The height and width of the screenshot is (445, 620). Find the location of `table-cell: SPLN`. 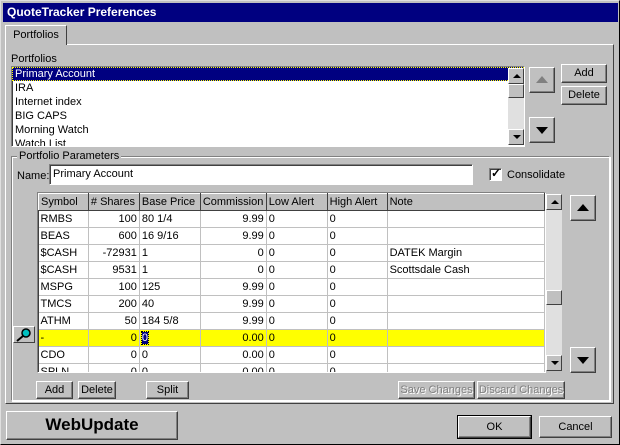

table-cell: SPLN is located at coordinates (63, 367).